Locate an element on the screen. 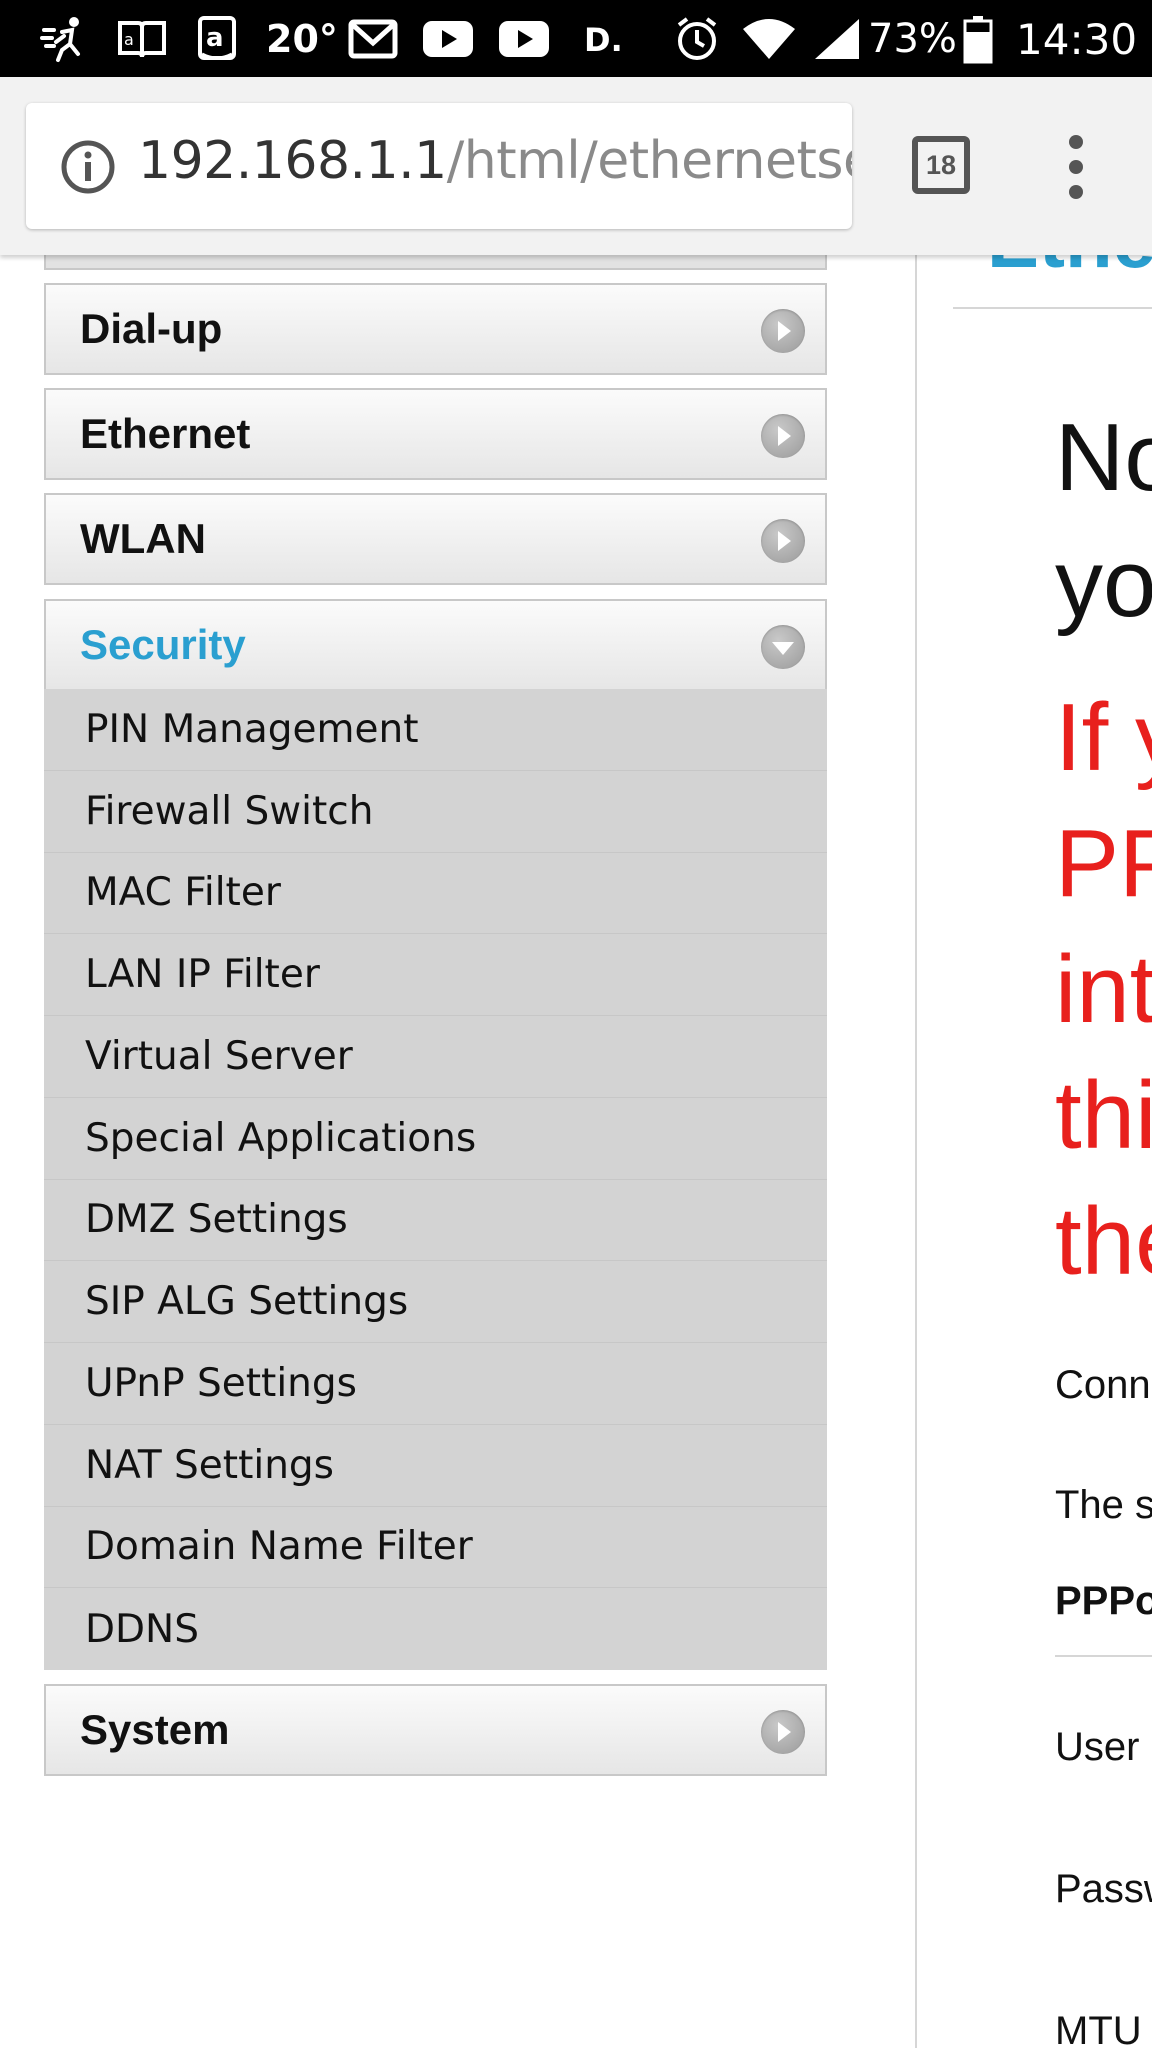 The height and width of the screenshot is (2048, 1152). notice-line: No is located at coordinates (1103, 457).